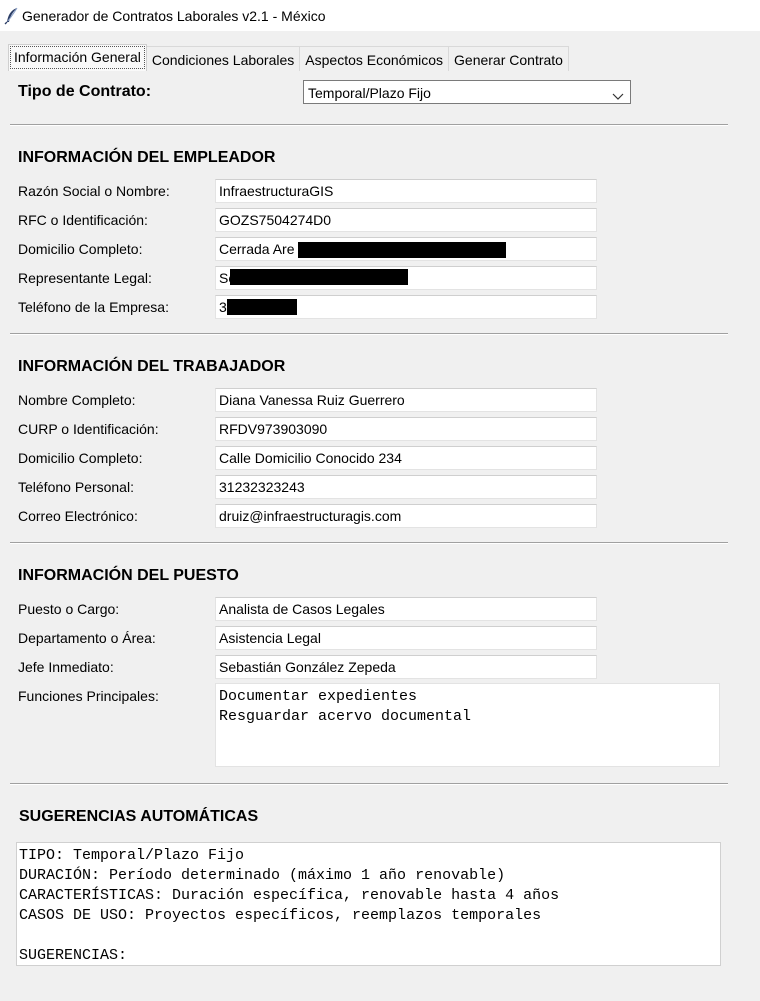 This screenshot has height=1001, width=760. What do you see at coordinates (509, 58) in the screenshot?
I see `tab-generar-contrato: Generar Contrato` at bounding box center [509, 58].